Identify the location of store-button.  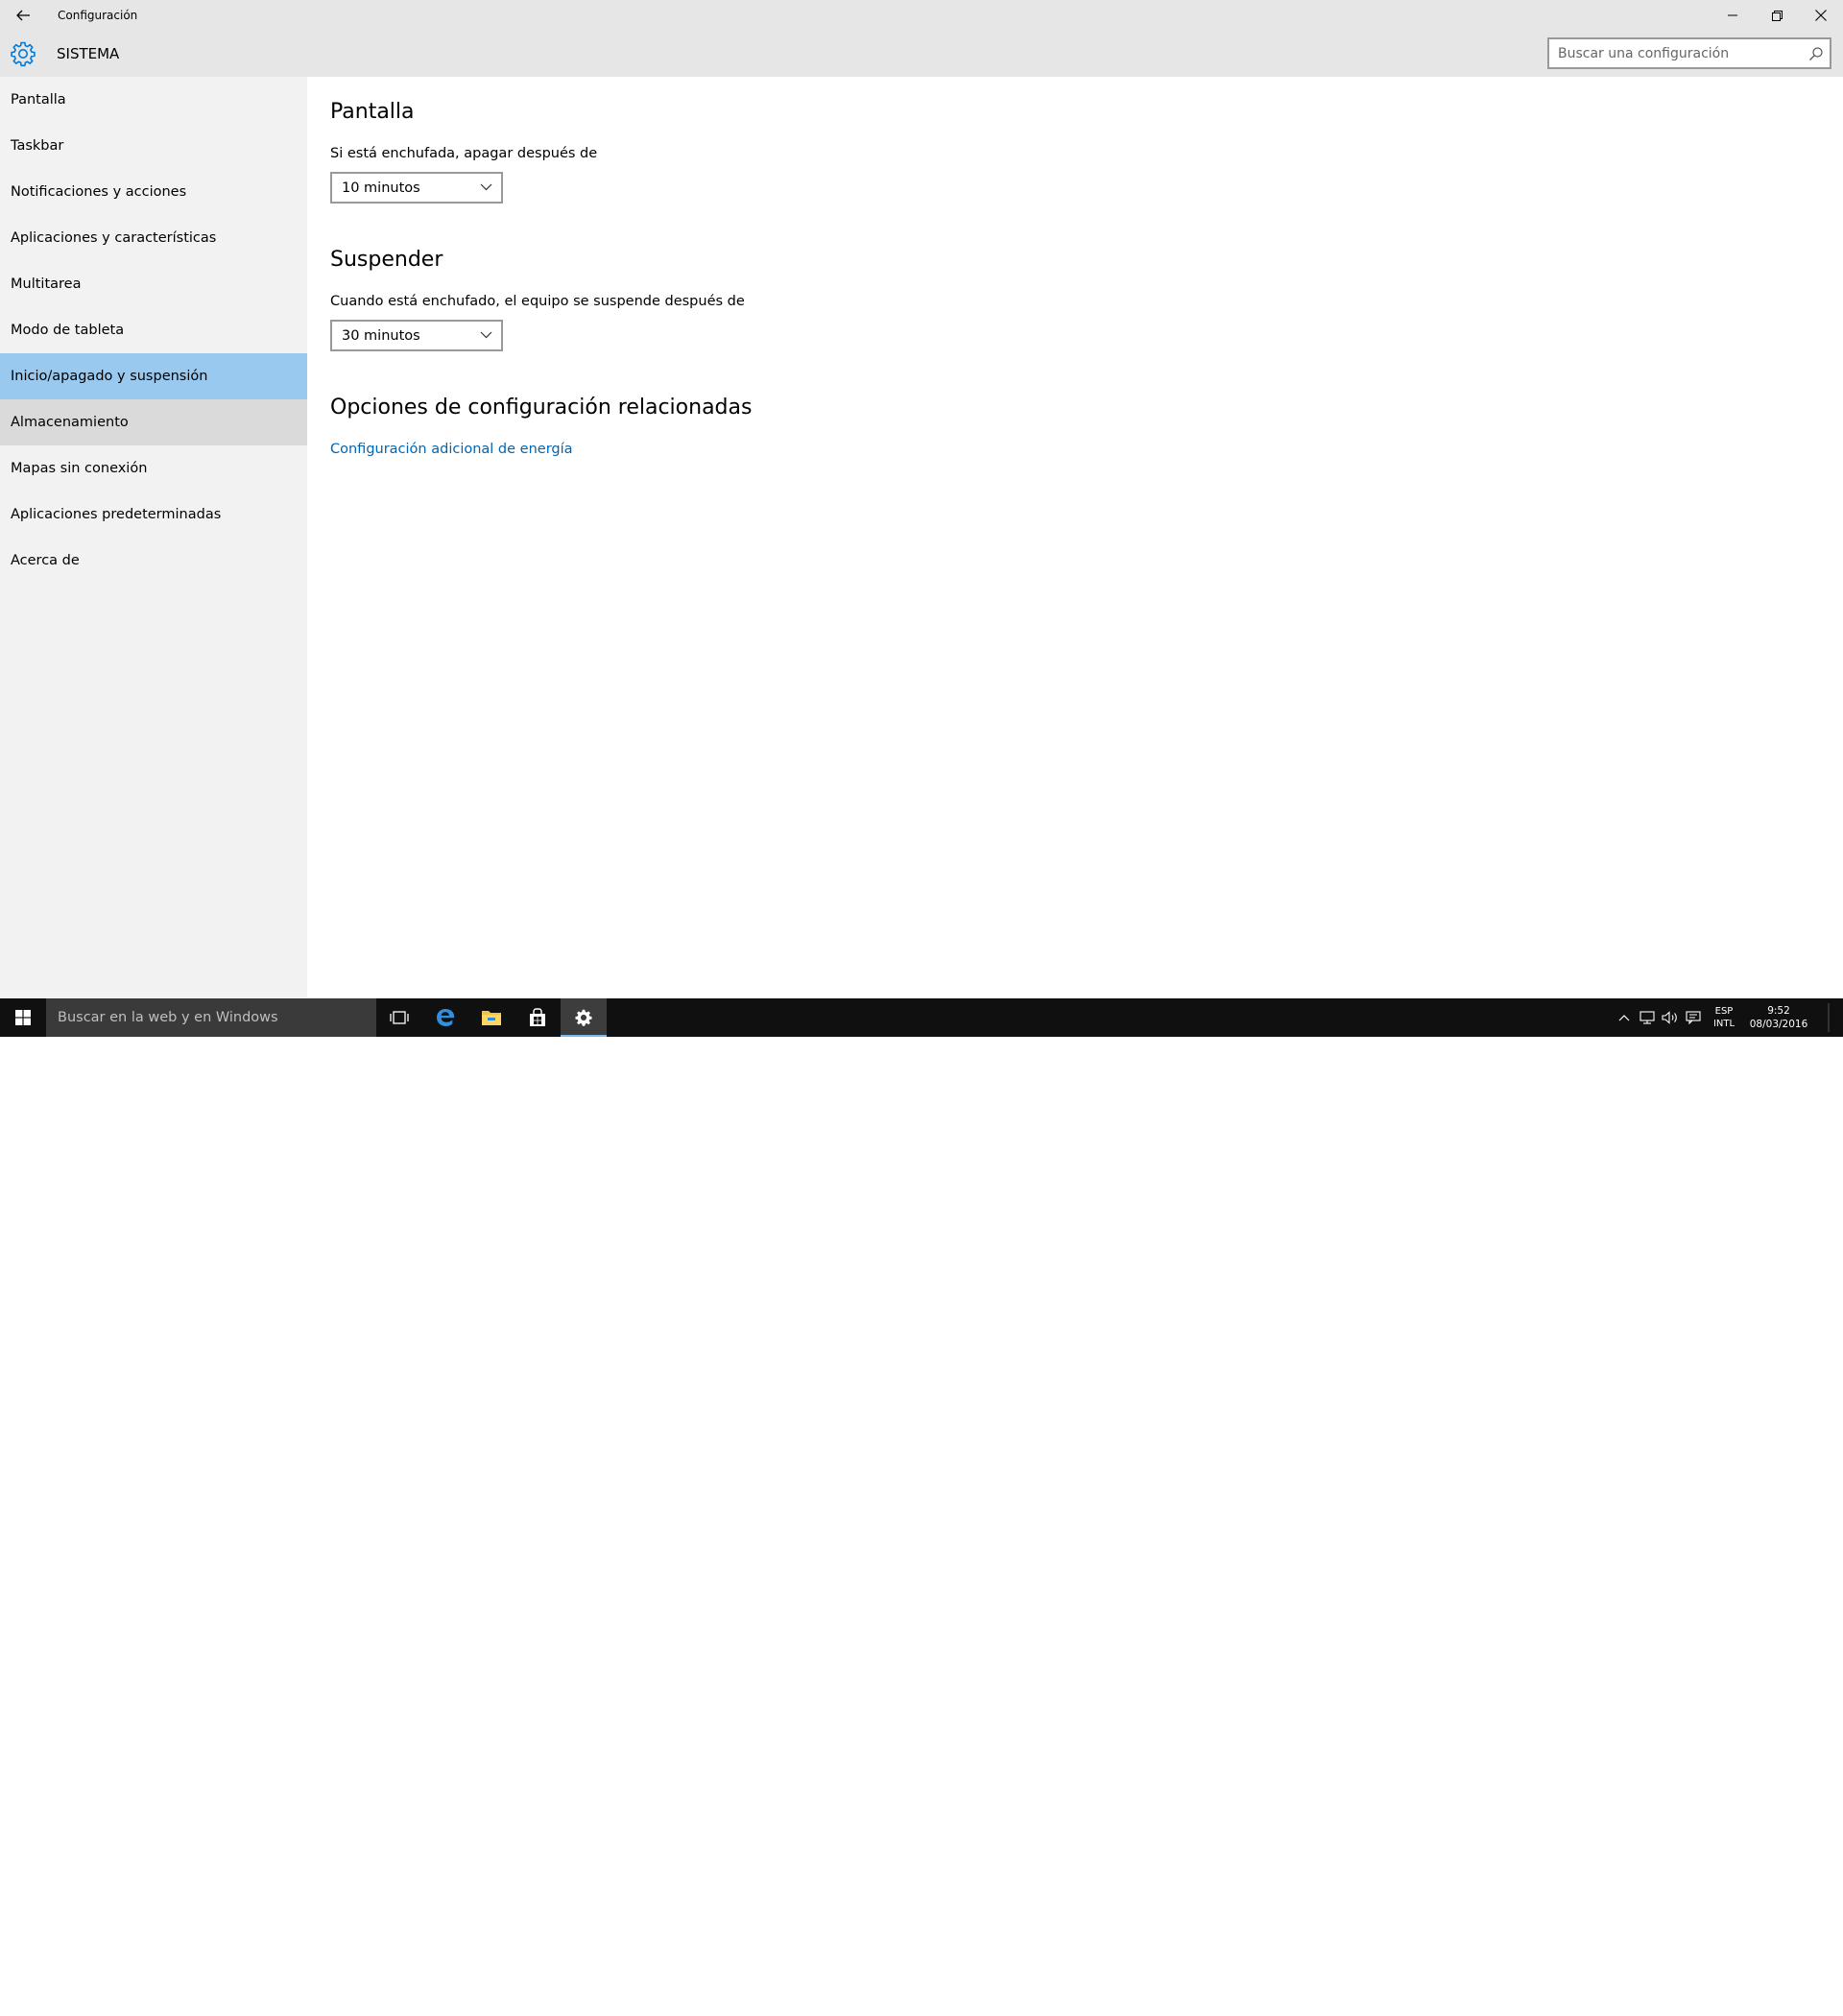
(538, 1018).